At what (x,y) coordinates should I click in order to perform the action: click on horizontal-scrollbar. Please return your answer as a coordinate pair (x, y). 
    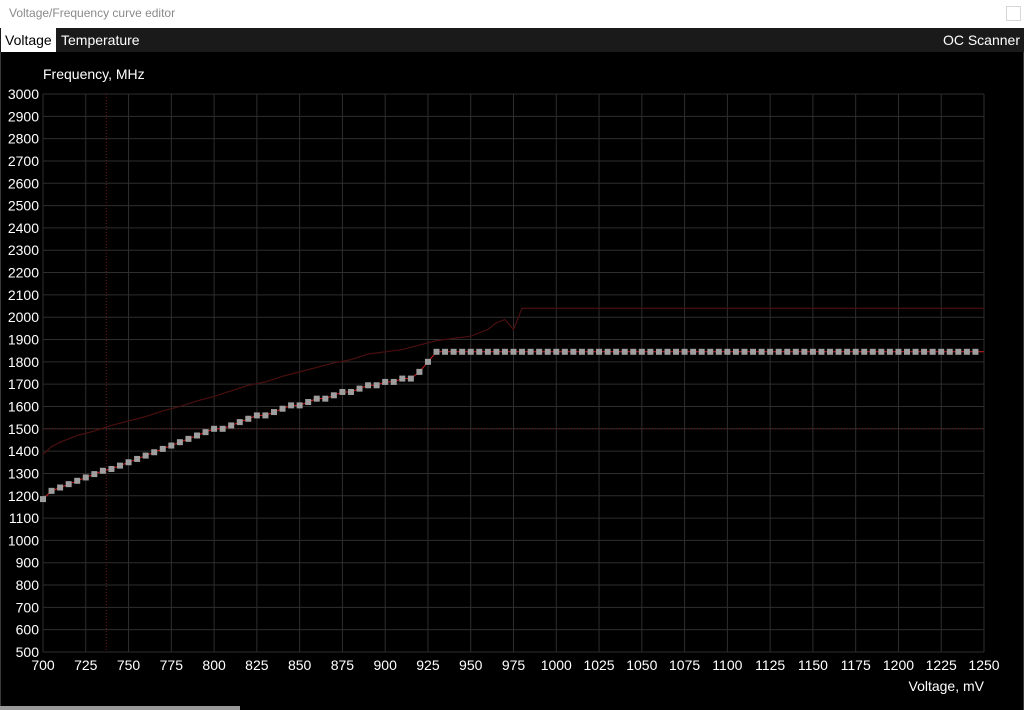
    Looking at the image, I should click on (120, 708).